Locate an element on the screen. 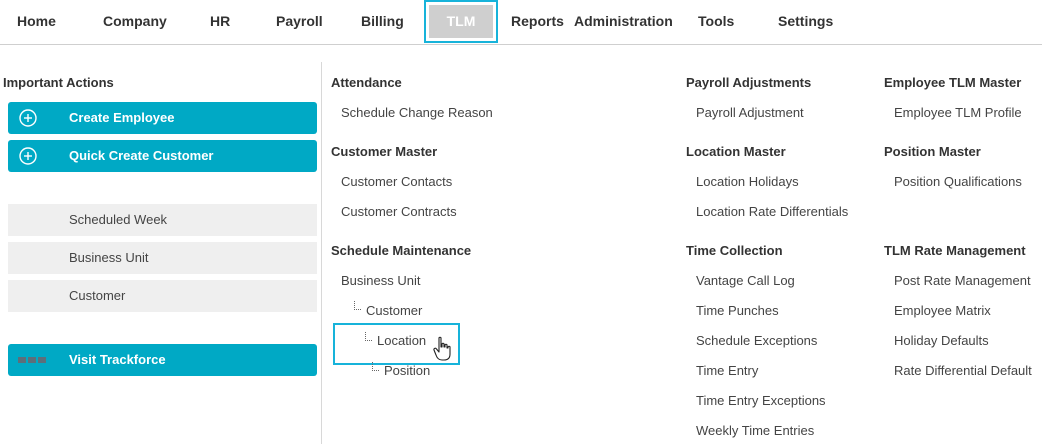  customer-contacts-link: Customer Contacts is located at coordinates (396, 181).